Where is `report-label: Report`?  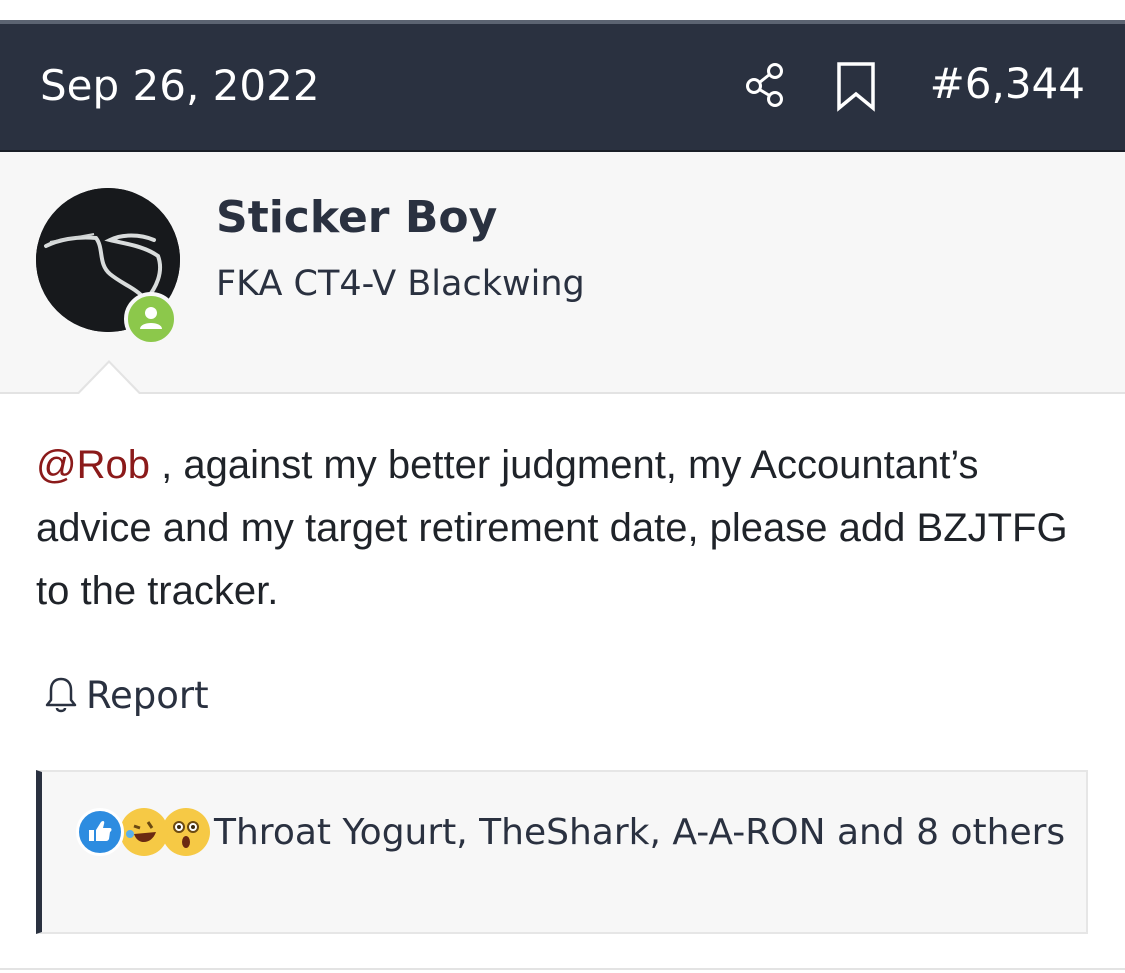 report-label: Report is located at coordinates (147, 695).